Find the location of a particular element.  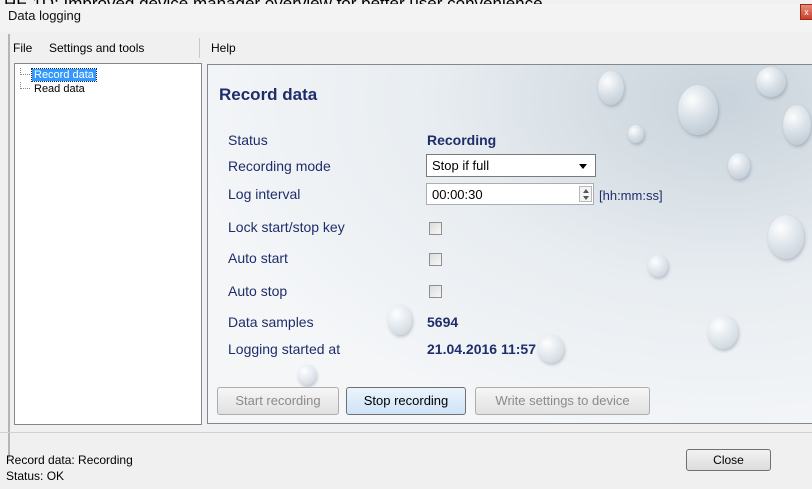

logging-started-label: Logging started at is located at coordinates (284, 349).